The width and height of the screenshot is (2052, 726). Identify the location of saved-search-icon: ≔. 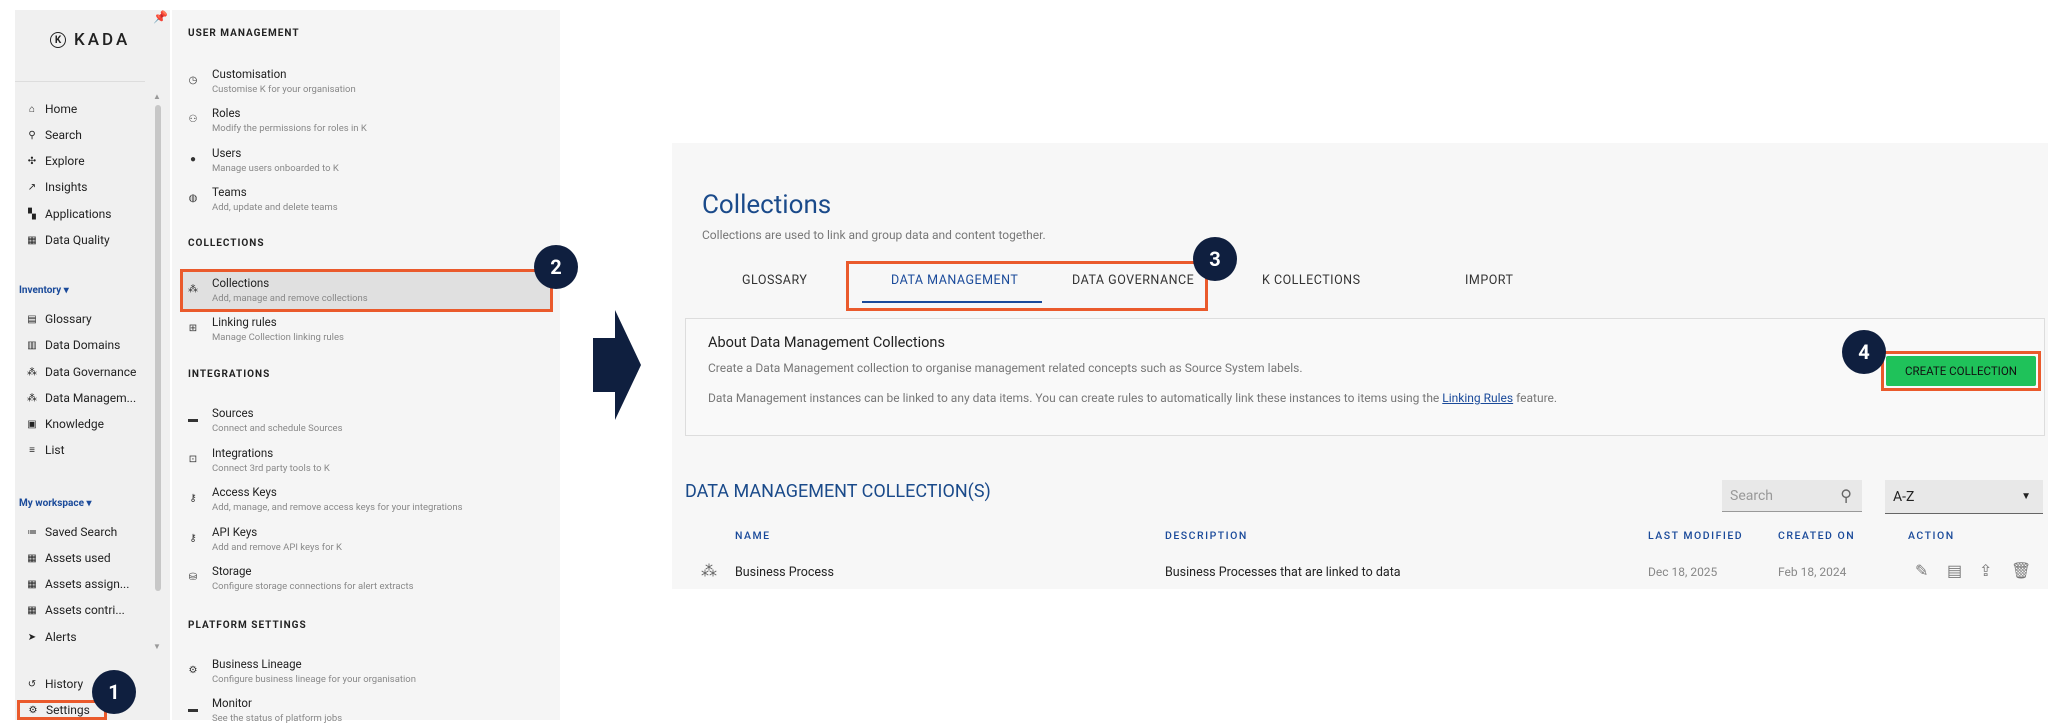
(32, 532).